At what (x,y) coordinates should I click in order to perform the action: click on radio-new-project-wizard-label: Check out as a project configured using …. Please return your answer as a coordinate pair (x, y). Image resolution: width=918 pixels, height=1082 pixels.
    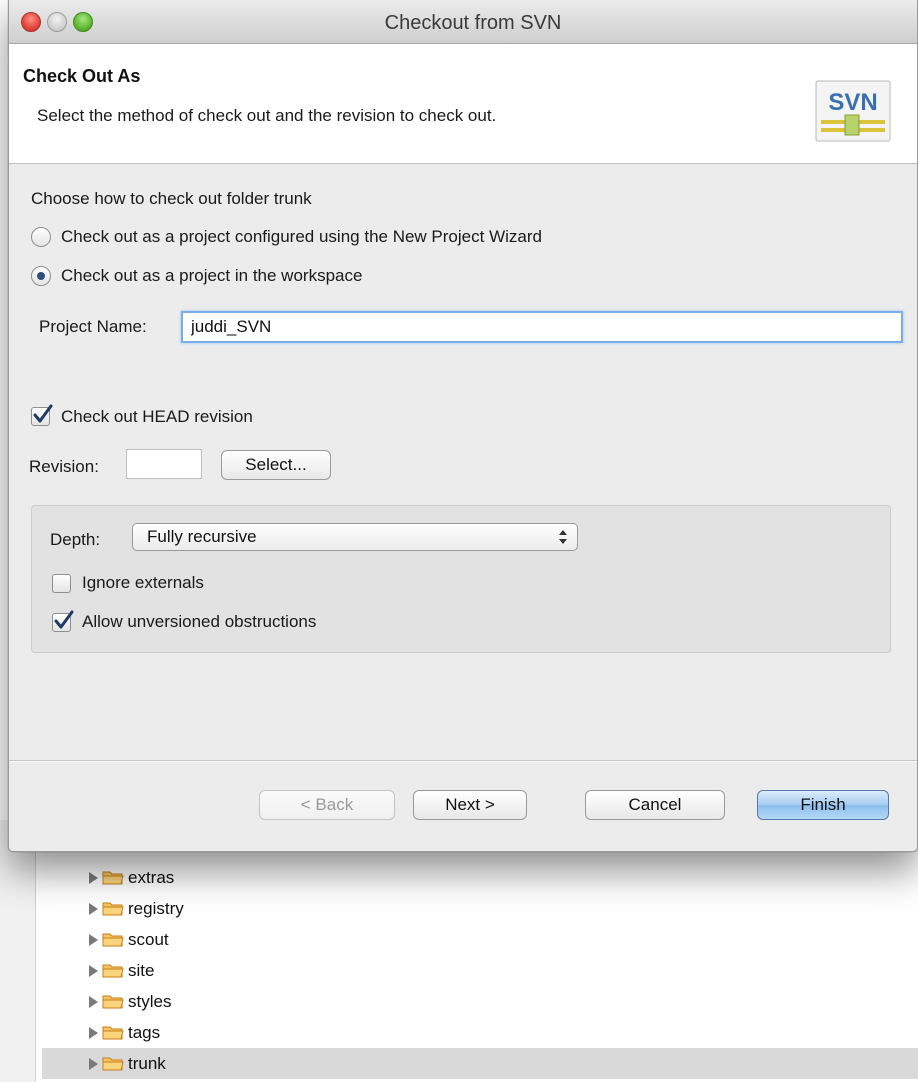
    Looking at the image, I should click on (301, 237).